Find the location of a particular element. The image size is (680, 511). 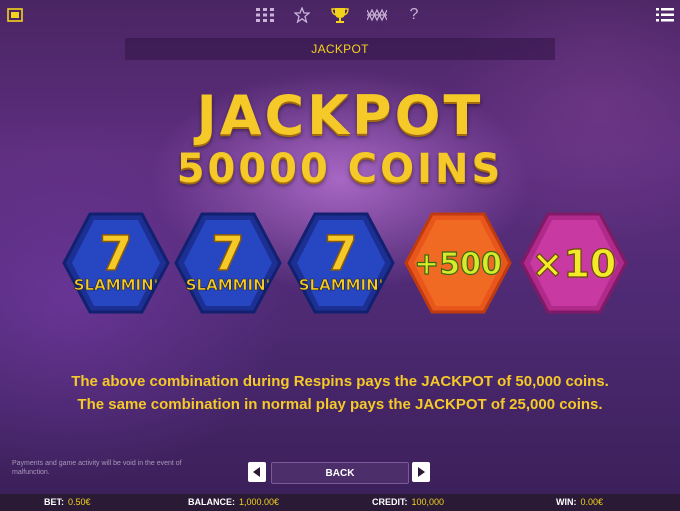

credit-display: CREDIT: 100,000 is located at coordinates (408, 502).